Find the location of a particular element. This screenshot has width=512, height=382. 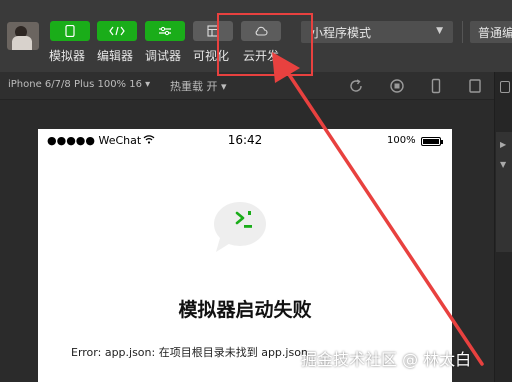

debug-sliders-icon is located at coordinates (165, 31).